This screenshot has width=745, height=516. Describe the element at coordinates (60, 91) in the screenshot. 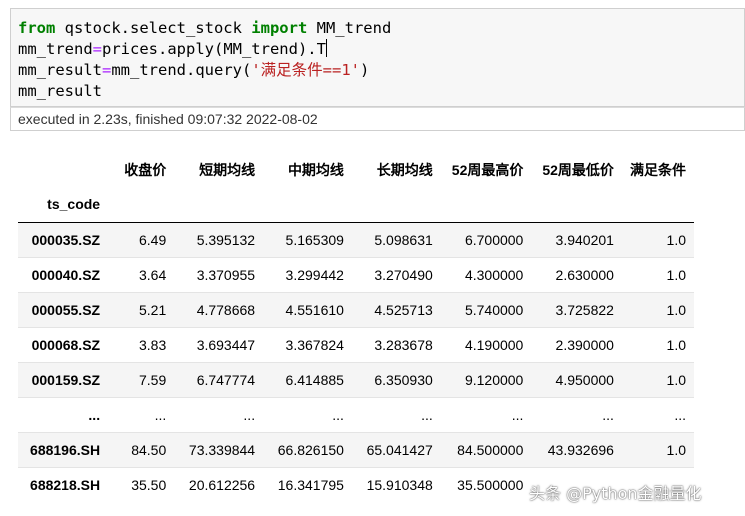

I see `code-line4: mm_result` at that location.